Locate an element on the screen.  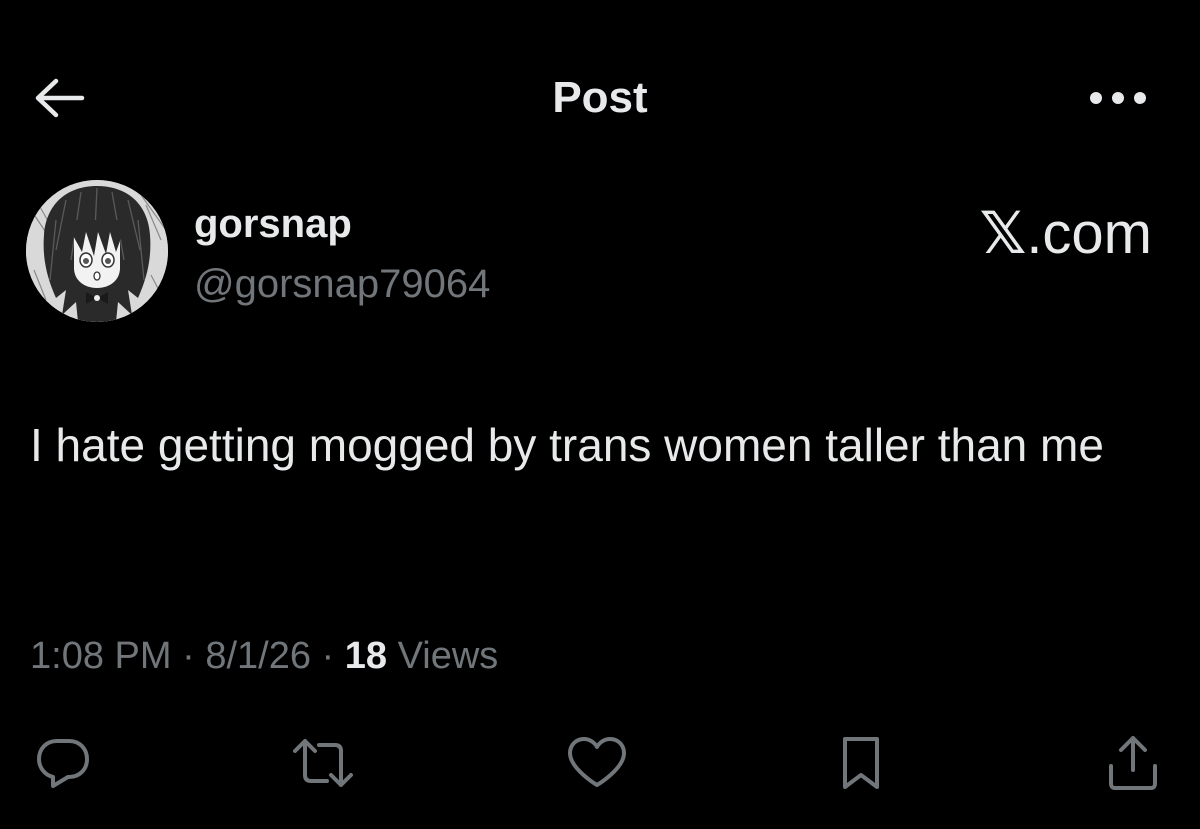
more-options-button is located at coordinates (1118, 98).